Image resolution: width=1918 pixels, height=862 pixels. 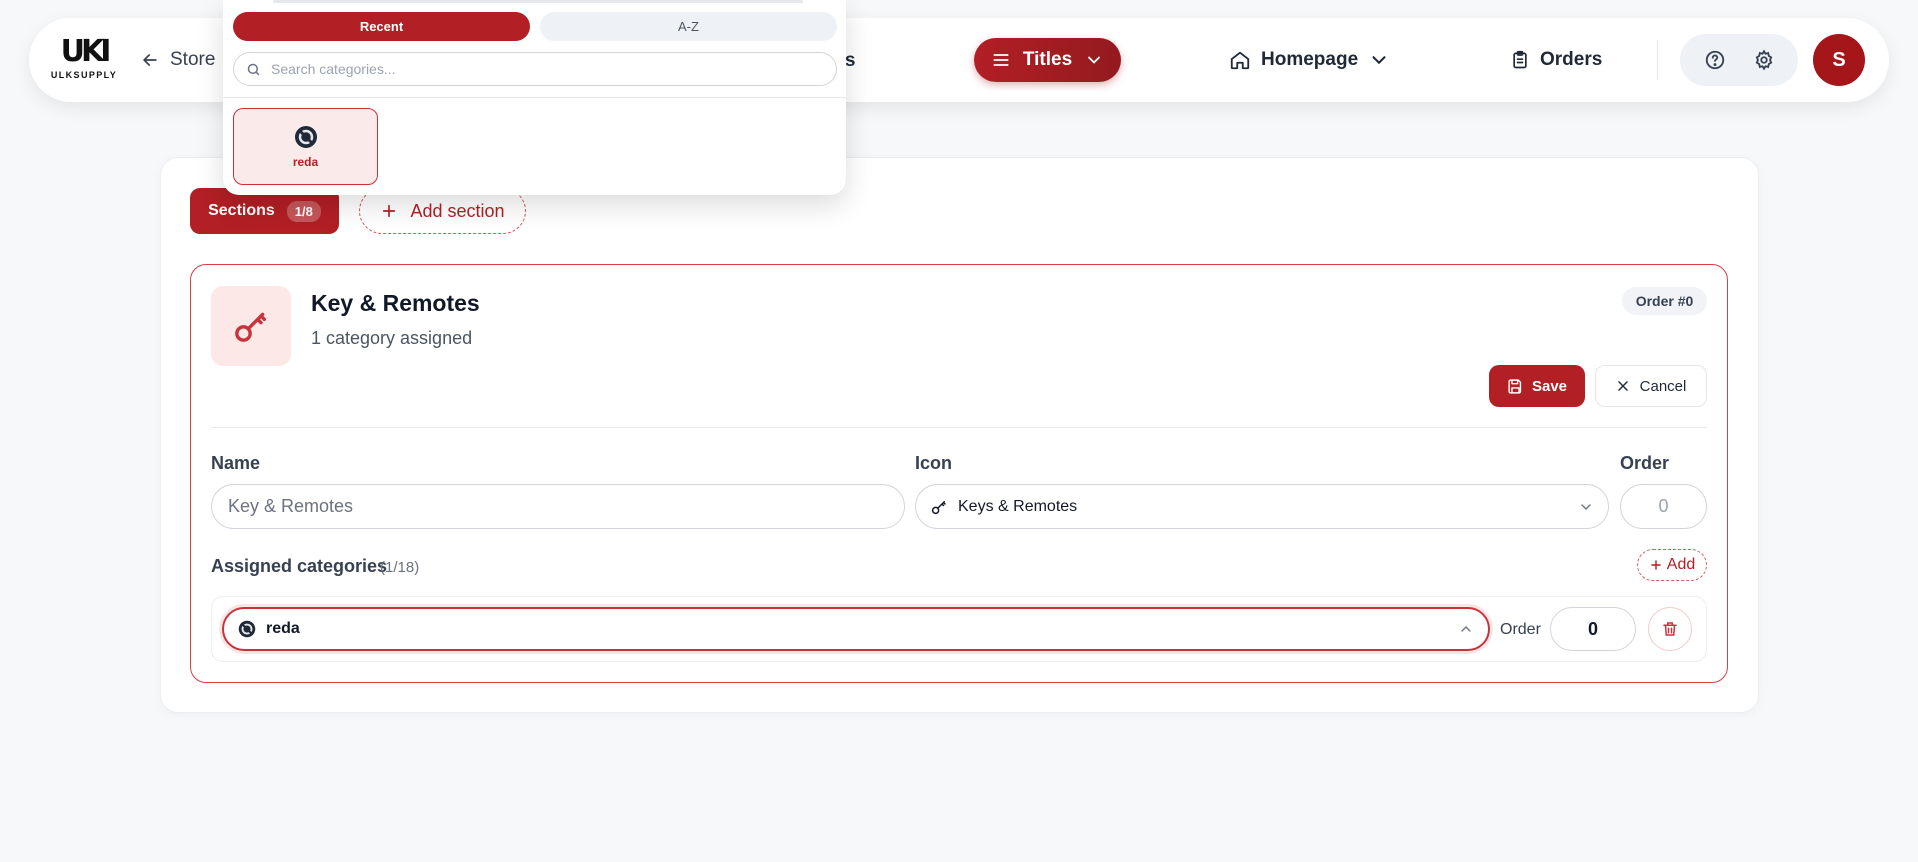 I want to click on add-category-button: Add, so click(x=1672, y=565).